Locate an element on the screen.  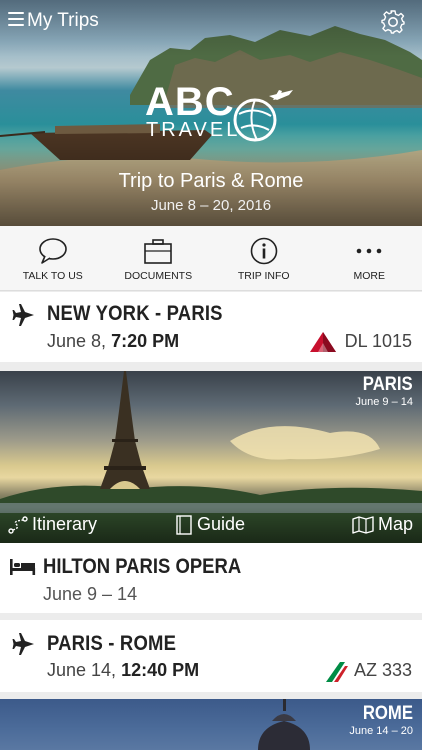
more-label: MORE is located at coordinates (369, 276).